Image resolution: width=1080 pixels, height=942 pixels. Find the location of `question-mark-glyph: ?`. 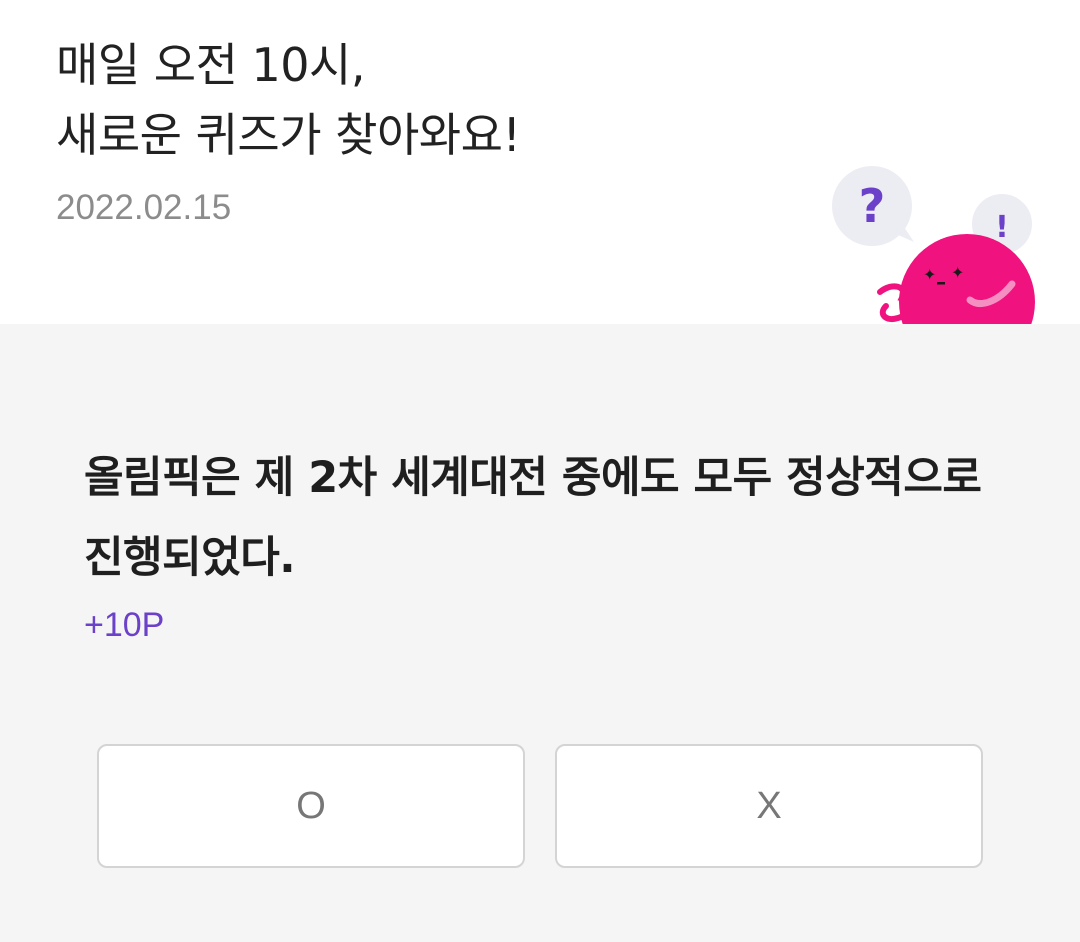

question-mark-glyph: ? is located at coordinates (872, 206).